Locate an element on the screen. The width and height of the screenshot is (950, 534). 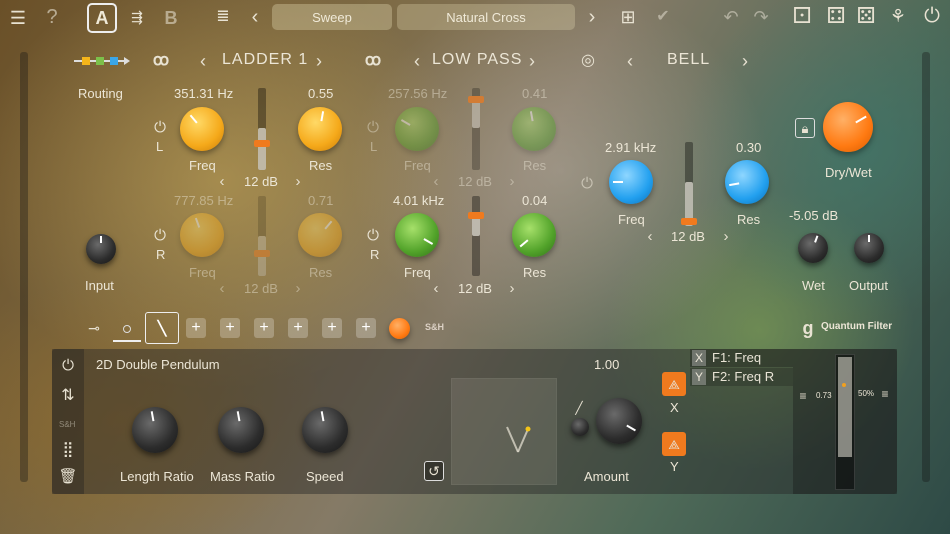
ladder-r-freq-knob is located at coordinates (202, 235).